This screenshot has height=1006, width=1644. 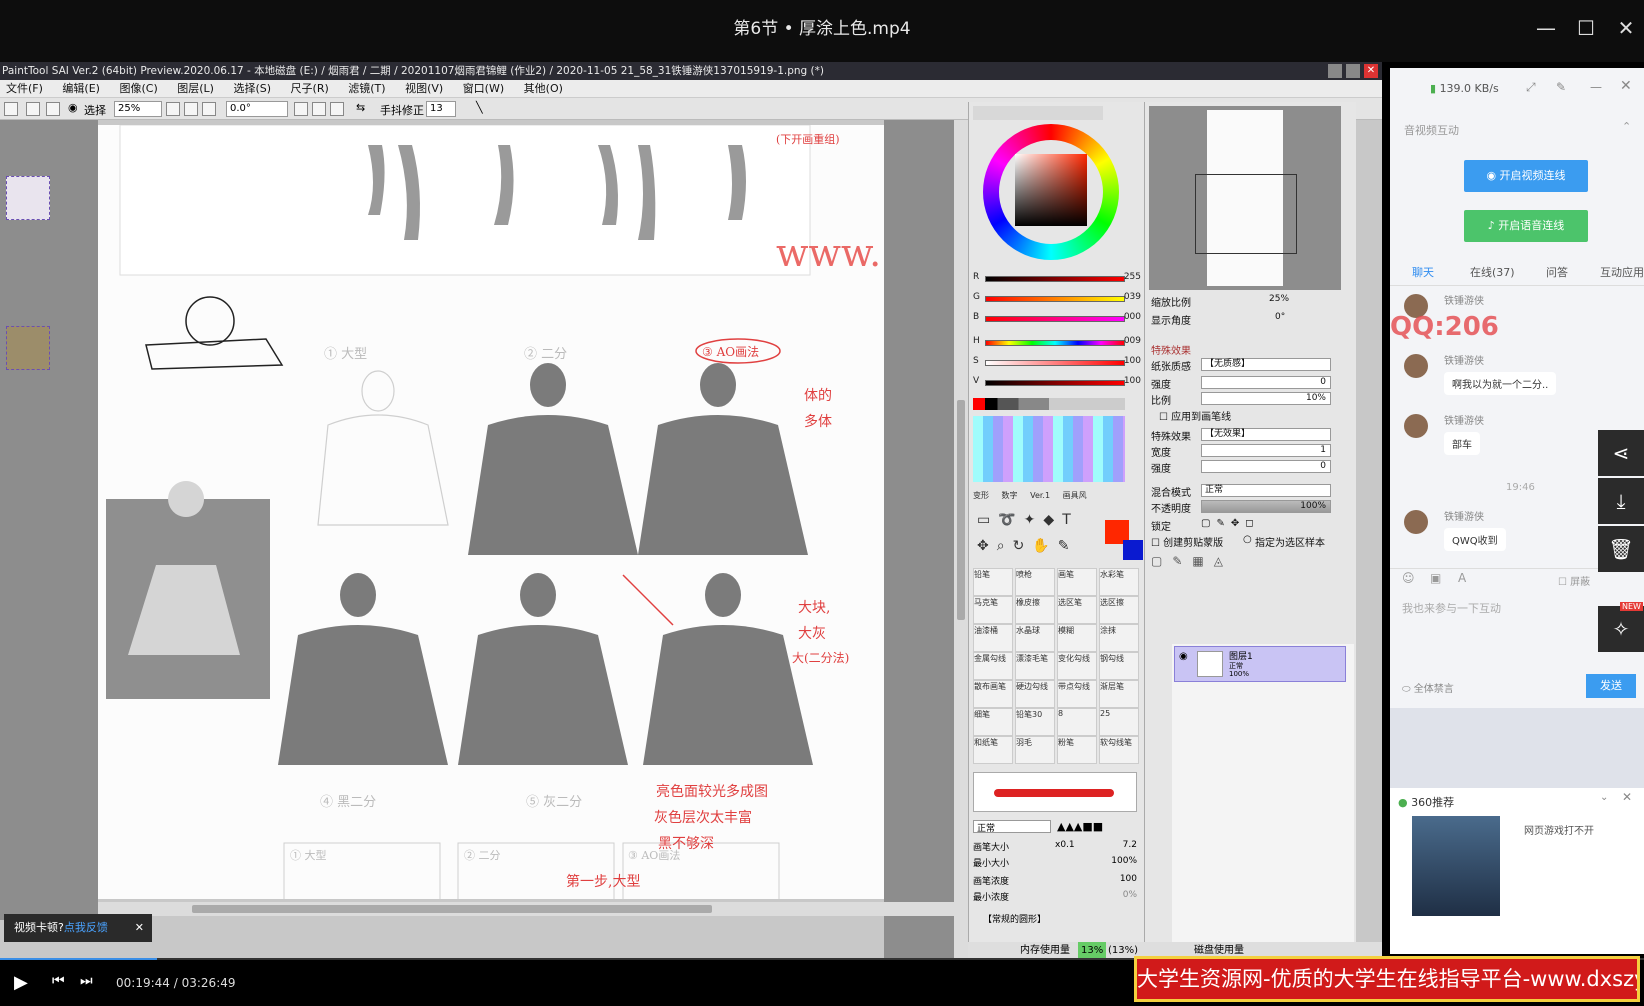 What do you see at coordinates (1119, 694) in the screenshot?
I see `brush-slot: 渐层笔` at bounding box center [1119, 694].